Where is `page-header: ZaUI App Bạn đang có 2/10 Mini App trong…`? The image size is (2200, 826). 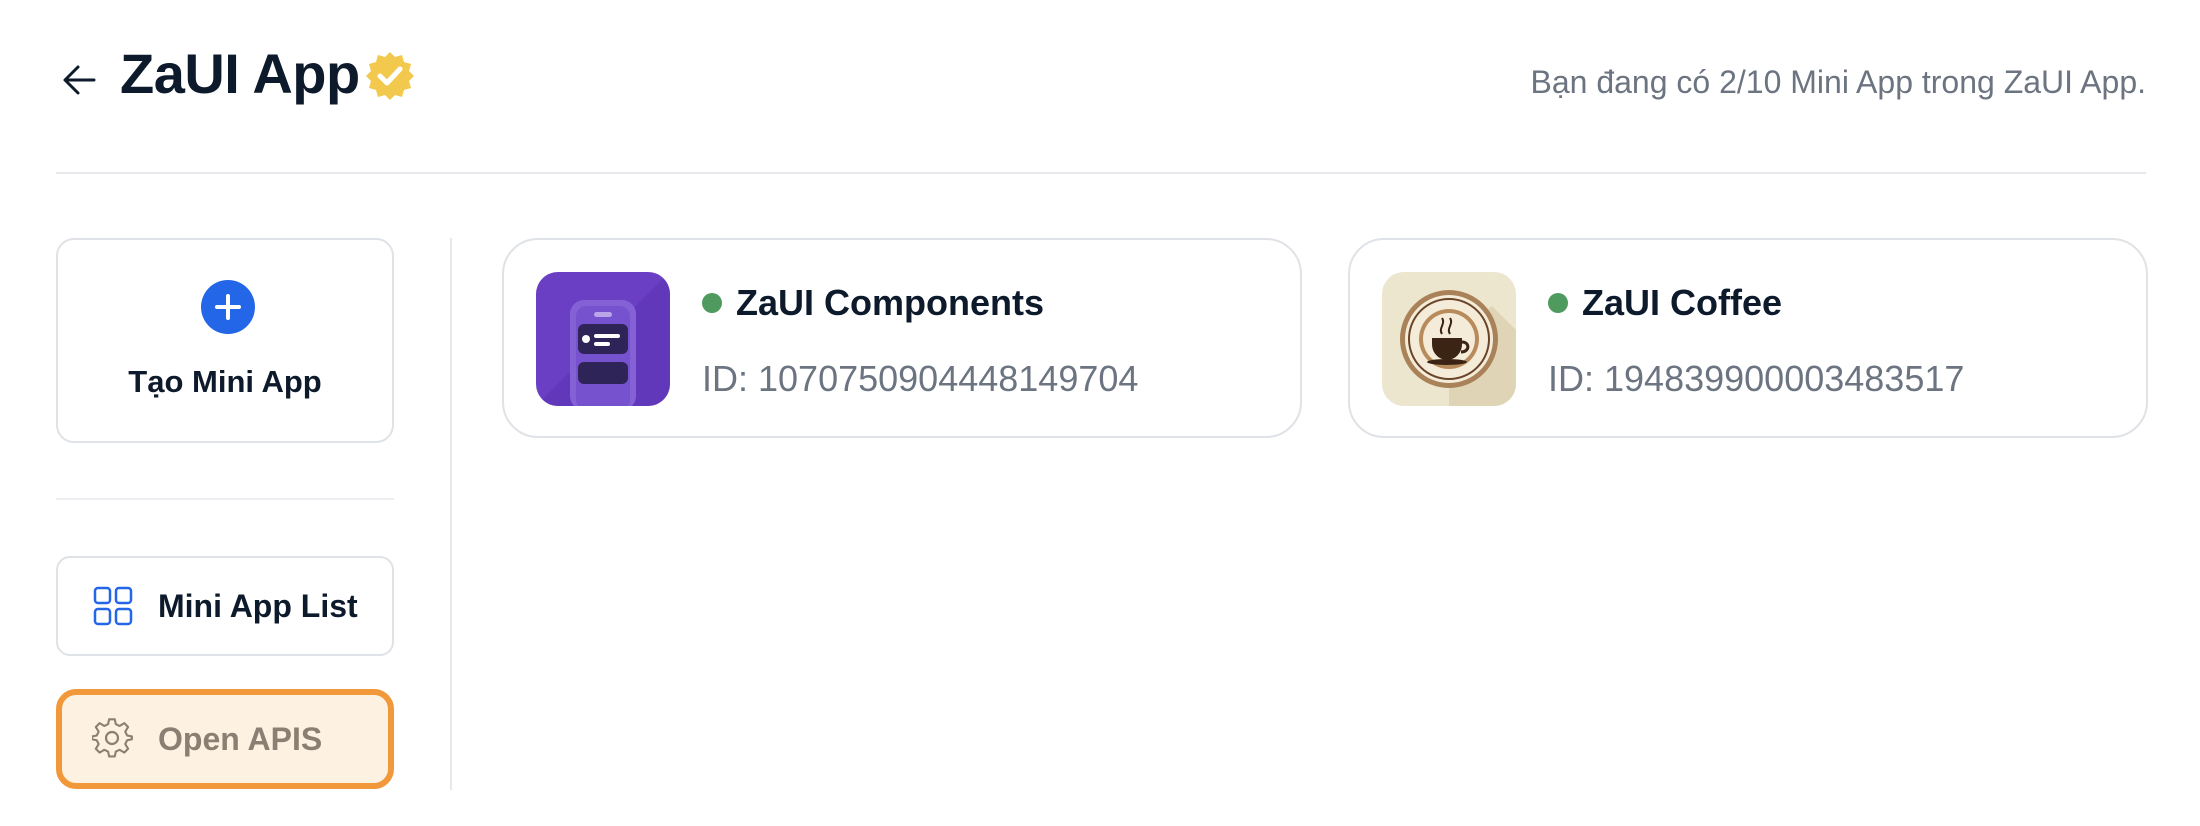
page-header: ZaUI App Bạn đang có 2/10 Mini App trong… is located at coordinates (1101, 86).